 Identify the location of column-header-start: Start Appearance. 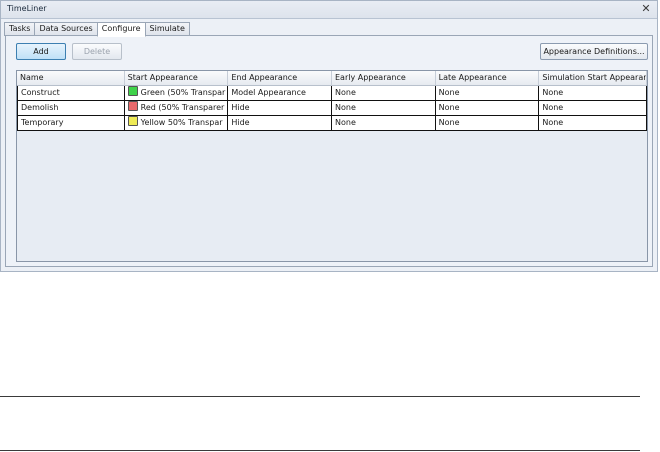
(177, 78).